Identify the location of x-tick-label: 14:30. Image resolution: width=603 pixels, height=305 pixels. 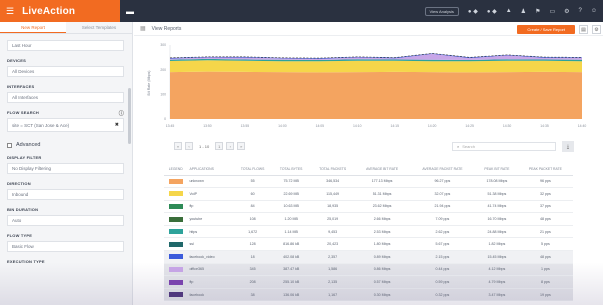
(507, 126).